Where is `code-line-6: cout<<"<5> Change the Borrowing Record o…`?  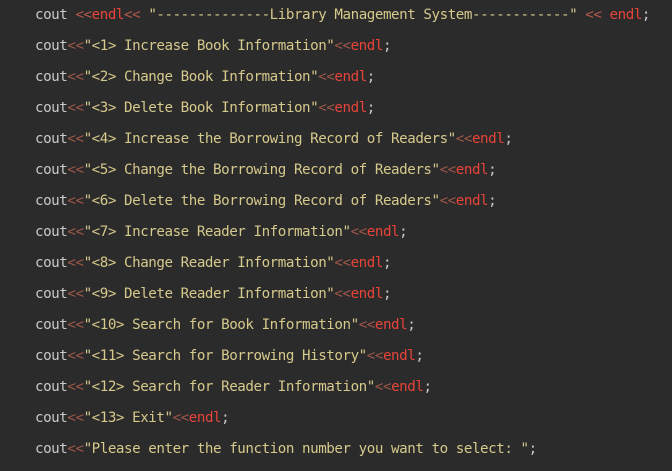 code-line-6: cout<<"<5> Change the Borrowing Record o… is located at coordinates (266, 170).